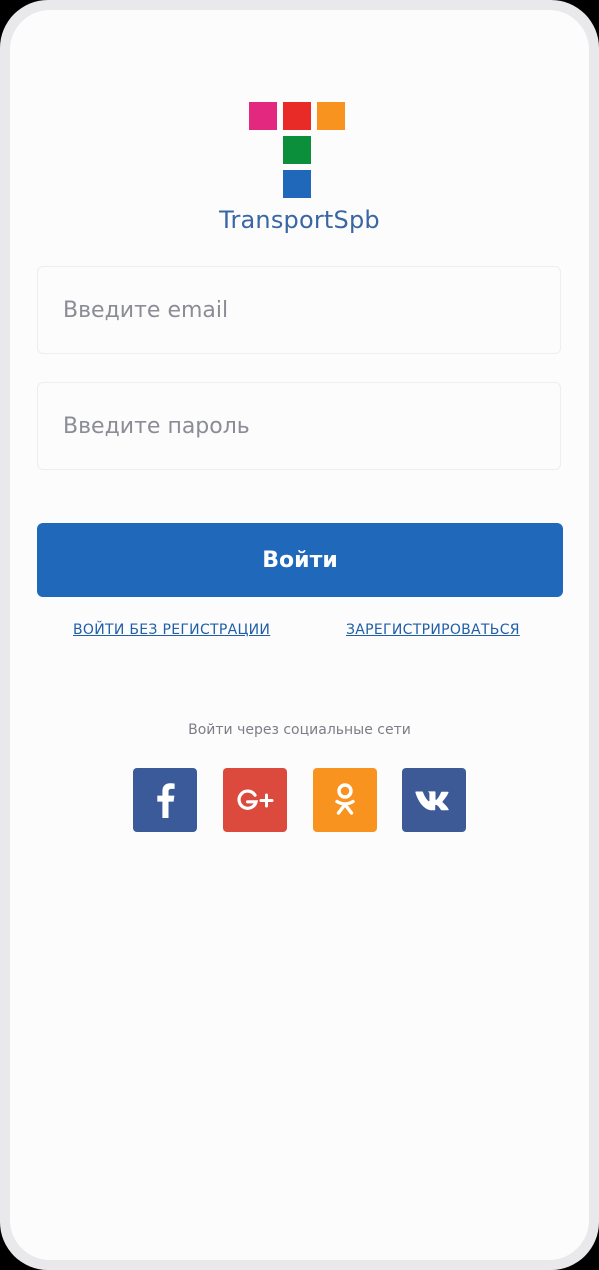 The image size is (599, 1270). Describe the element at coordinates (297, 116) in the screenshot. I see `logo-square-red` at that location.